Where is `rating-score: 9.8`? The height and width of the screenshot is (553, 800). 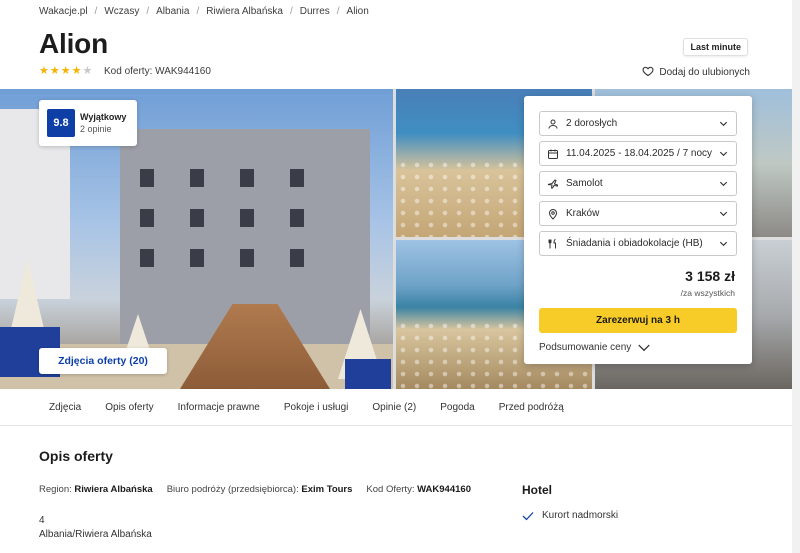
rating-score: 9.8 is located at coordinates (61, 123).